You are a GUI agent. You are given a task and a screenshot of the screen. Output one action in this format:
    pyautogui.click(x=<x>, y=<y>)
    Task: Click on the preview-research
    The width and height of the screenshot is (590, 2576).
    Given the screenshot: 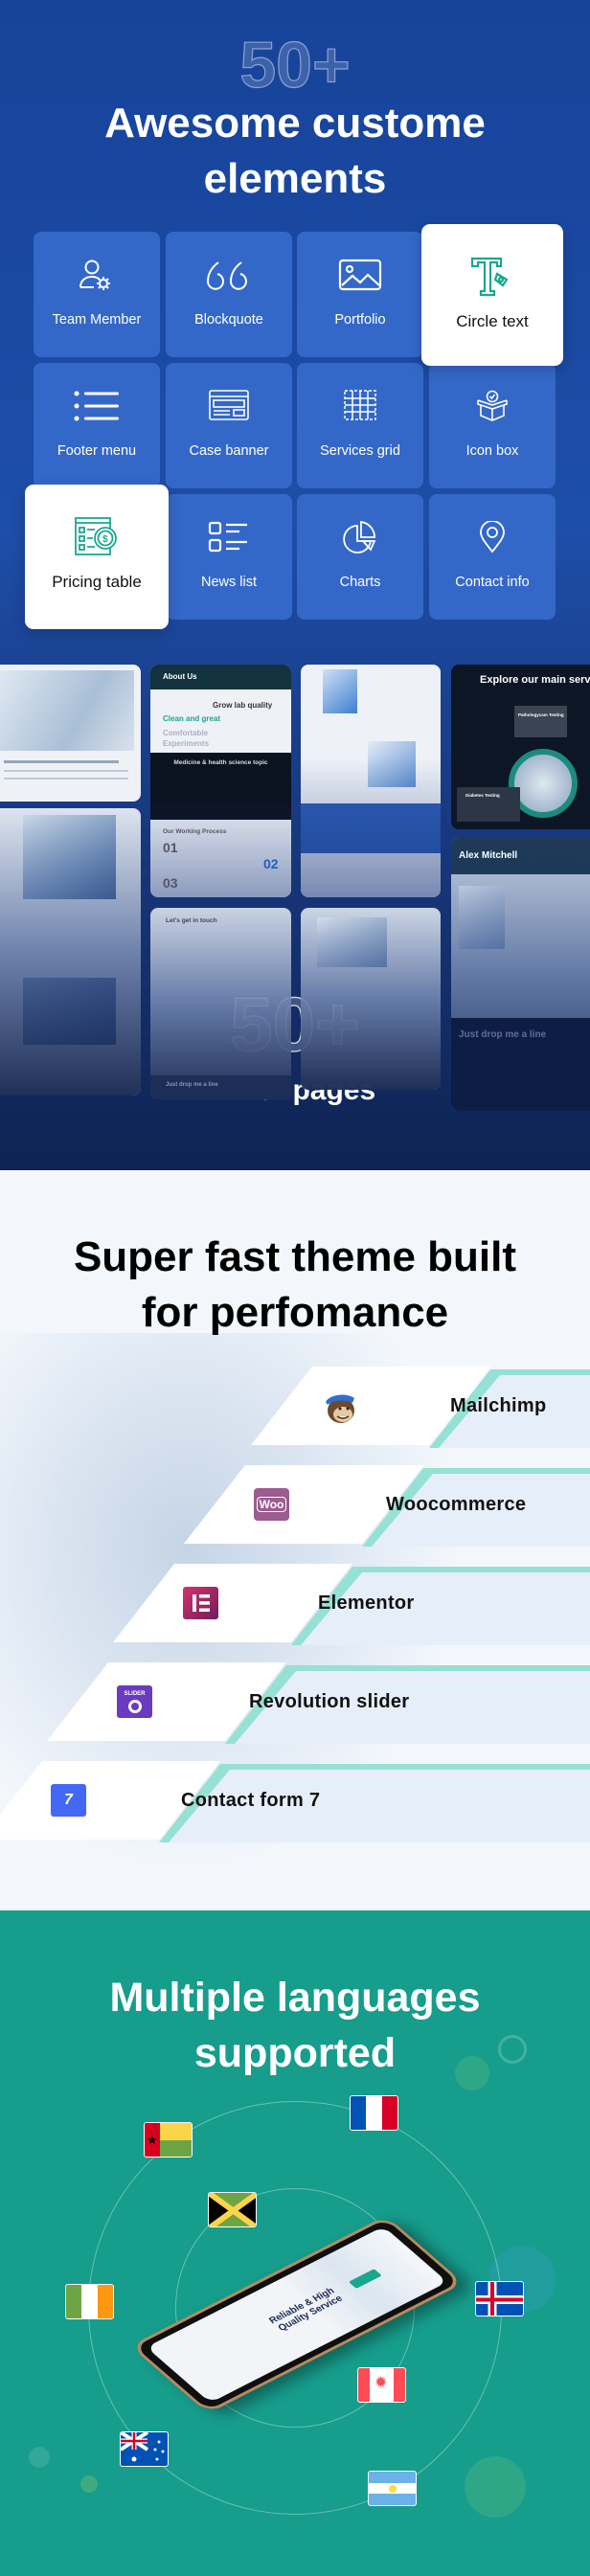 What is the action you would take?
    pyautogui.click(x=371, y=781)
    